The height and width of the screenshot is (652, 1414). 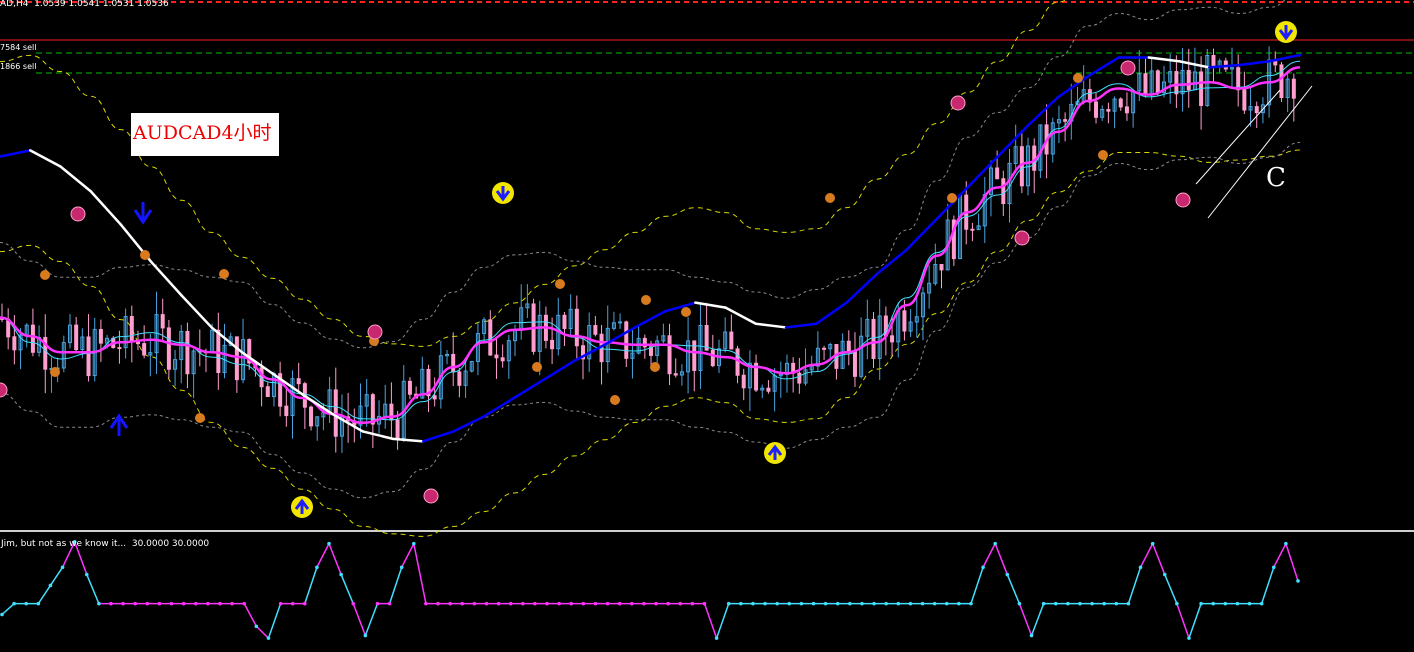 I want to click on symbol-header: AD,H4 1.0539 1.0541 1.0531 1.0536, so click(x=84, y=4).